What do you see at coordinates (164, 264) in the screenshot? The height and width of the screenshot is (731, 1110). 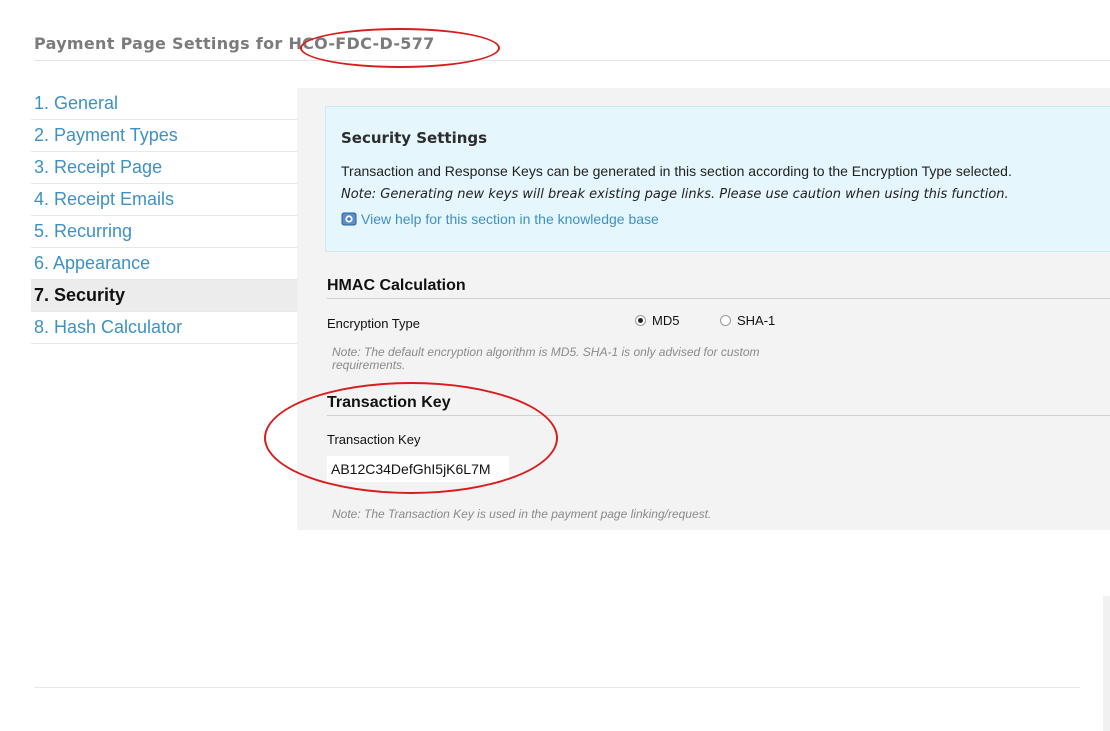 I see `sidebar-item-appearance: 6. Appearance` at bounding box center [164, 264].